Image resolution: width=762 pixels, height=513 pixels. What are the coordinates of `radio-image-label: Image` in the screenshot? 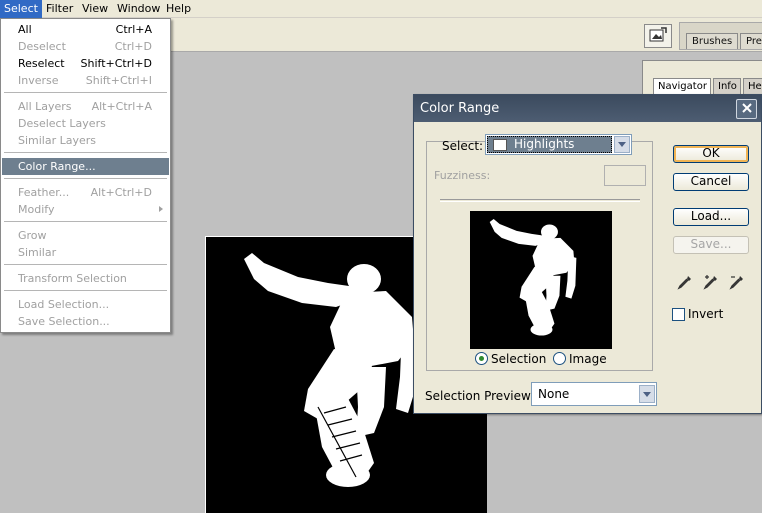 It's located at (588, 359).